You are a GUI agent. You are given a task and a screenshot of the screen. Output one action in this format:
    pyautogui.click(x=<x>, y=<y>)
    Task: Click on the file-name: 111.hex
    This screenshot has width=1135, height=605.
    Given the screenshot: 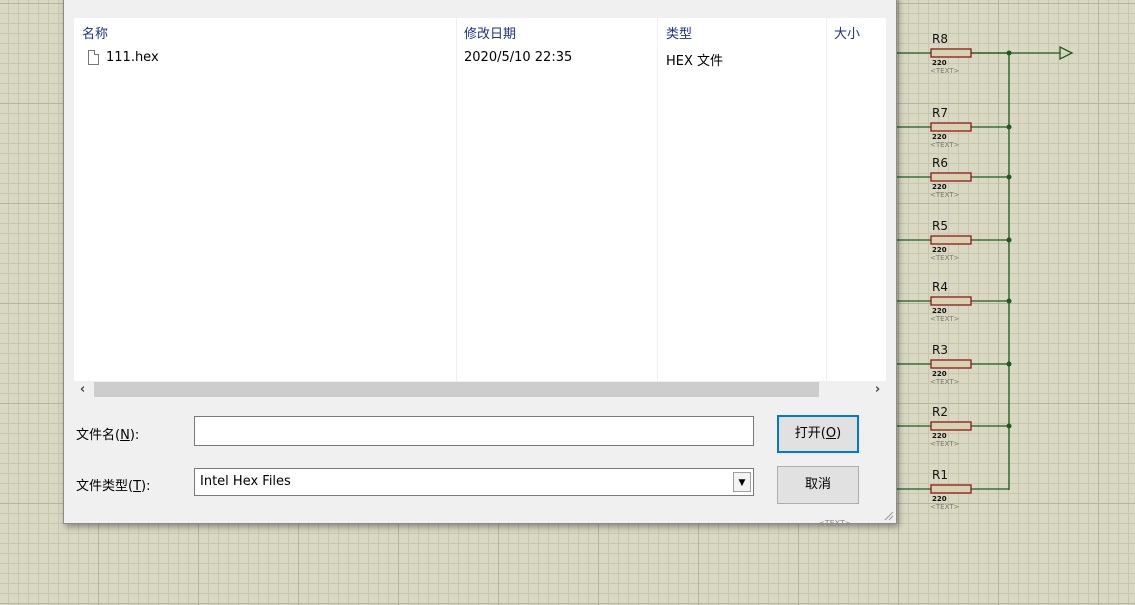 What is the action you would take?
    pyautogui.click(x=132, y=57)
    